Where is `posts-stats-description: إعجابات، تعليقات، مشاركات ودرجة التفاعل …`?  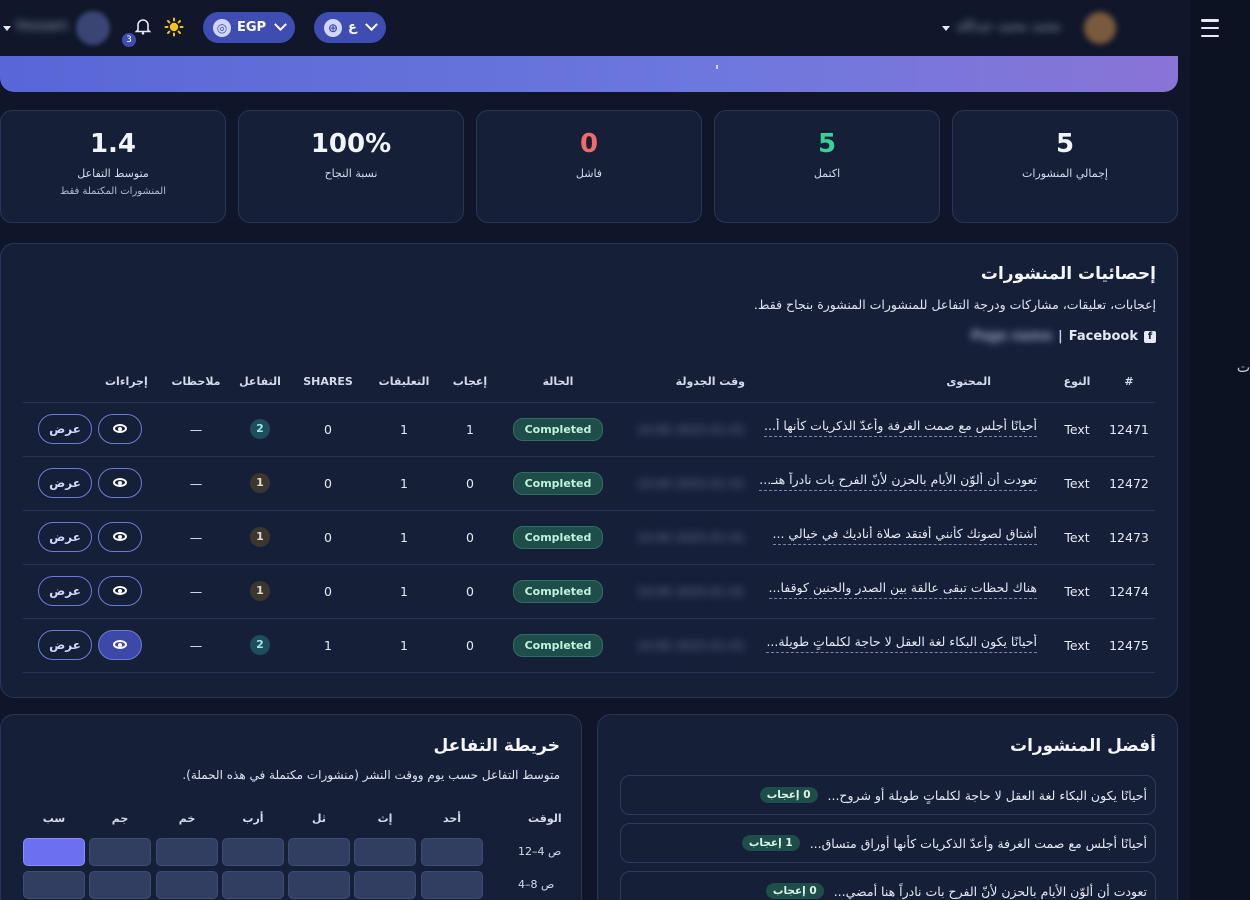 posts-stats-description: إعجابات، تعليقات، مشاركات ودرجة التفاعل … is located at coordinates (954, 304).